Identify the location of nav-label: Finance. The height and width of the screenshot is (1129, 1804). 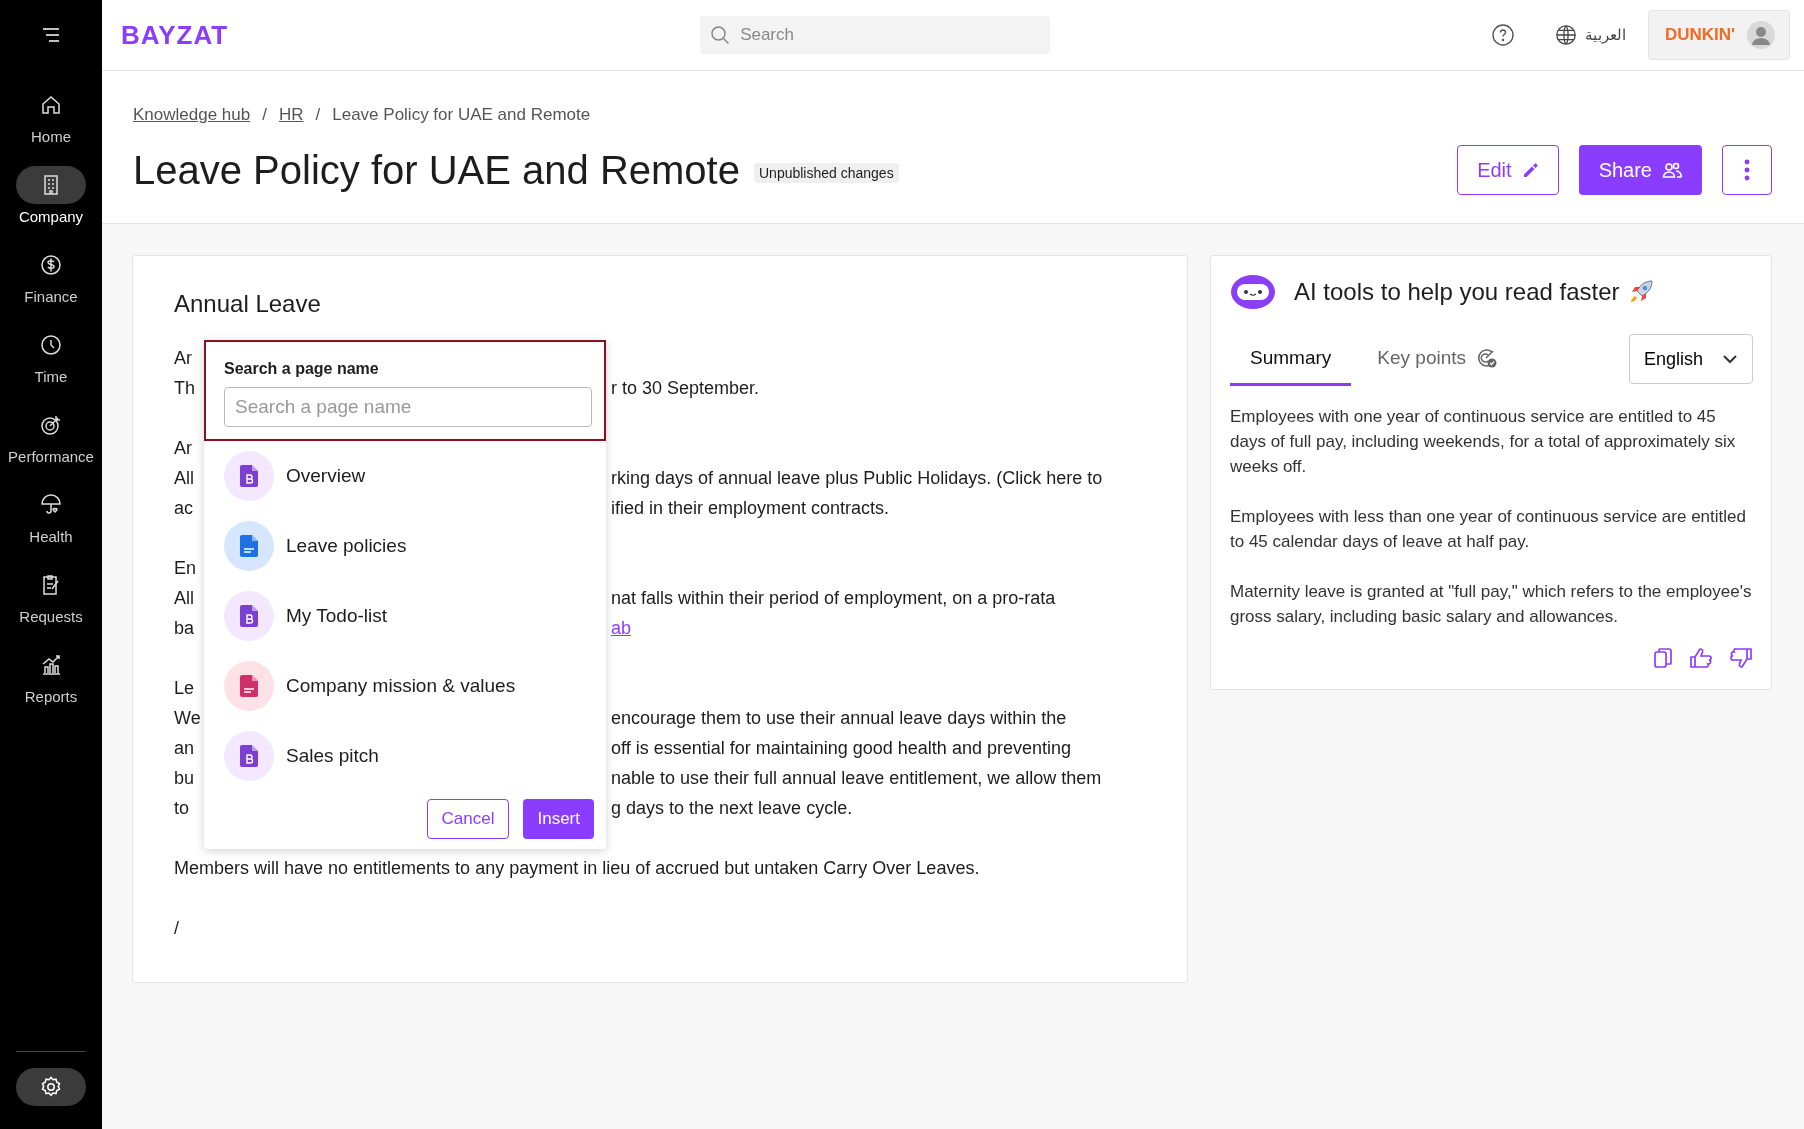
(51, 296).